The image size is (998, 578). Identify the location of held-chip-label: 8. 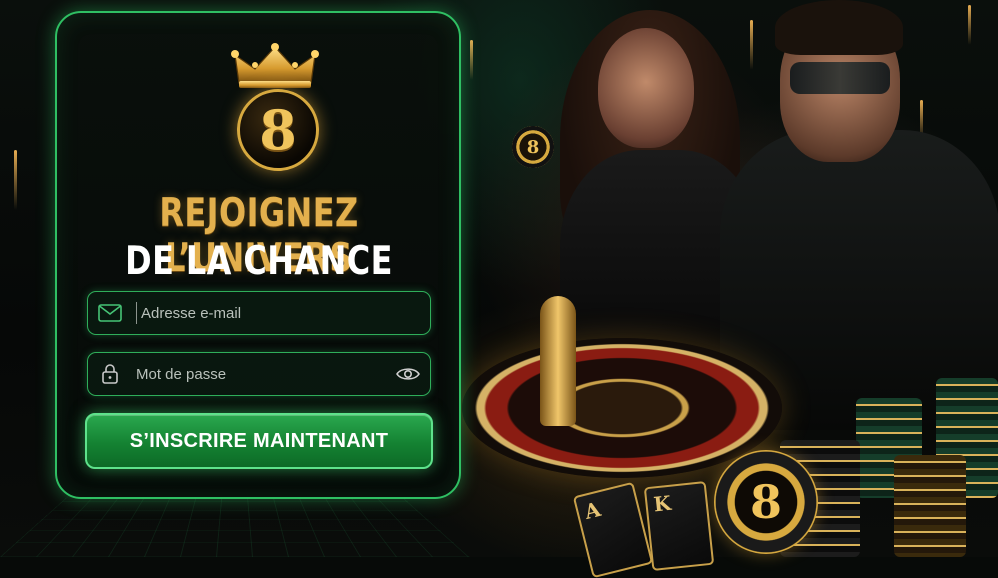
(533, 147).